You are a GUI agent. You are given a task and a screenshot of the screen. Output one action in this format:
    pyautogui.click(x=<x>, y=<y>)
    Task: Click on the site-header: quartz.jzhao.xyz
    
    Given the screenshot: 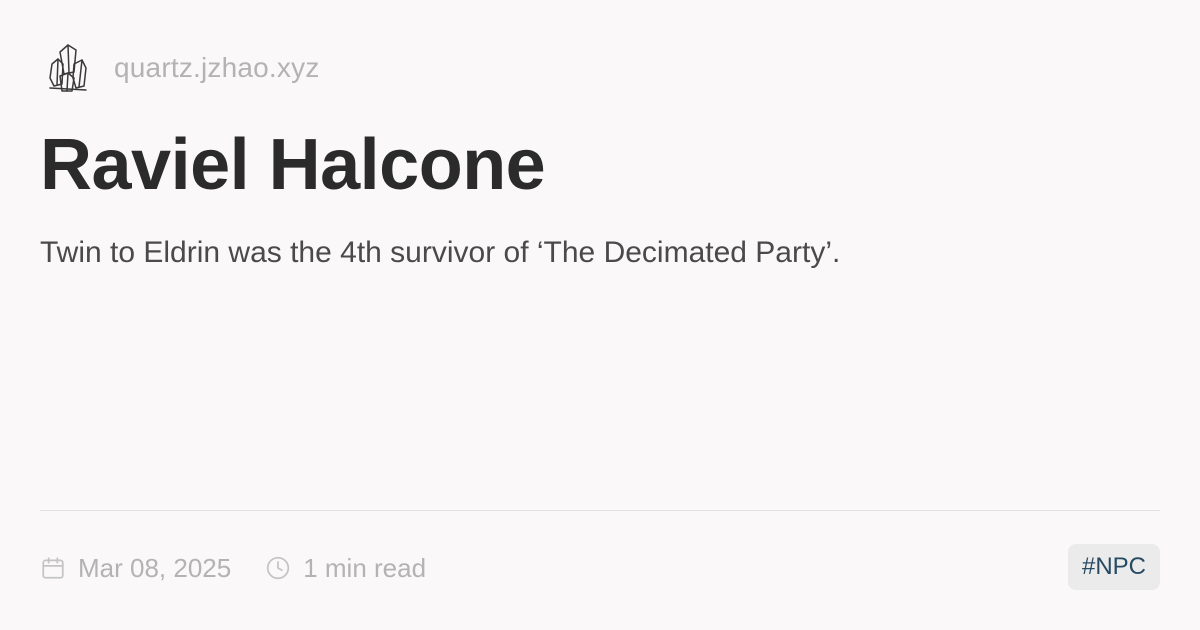 What is the action you would take?
    pyautogui.click(x=183, y=68)
    